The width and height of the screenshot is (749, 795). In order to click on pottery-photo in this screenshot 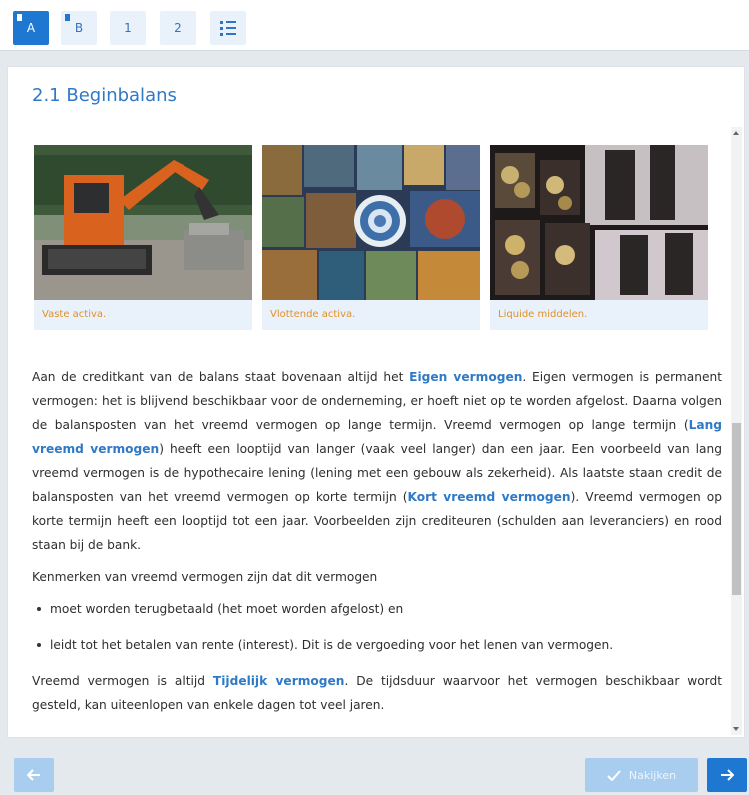, I will do `click(371, 222)`.